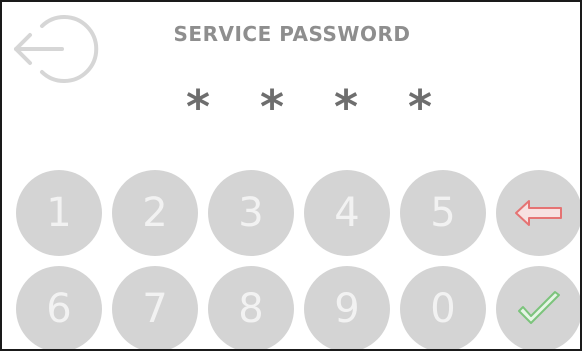 Image resolution: width=582 pixels, height=351 pixels. I want to click on back-button, so click(58, 49).